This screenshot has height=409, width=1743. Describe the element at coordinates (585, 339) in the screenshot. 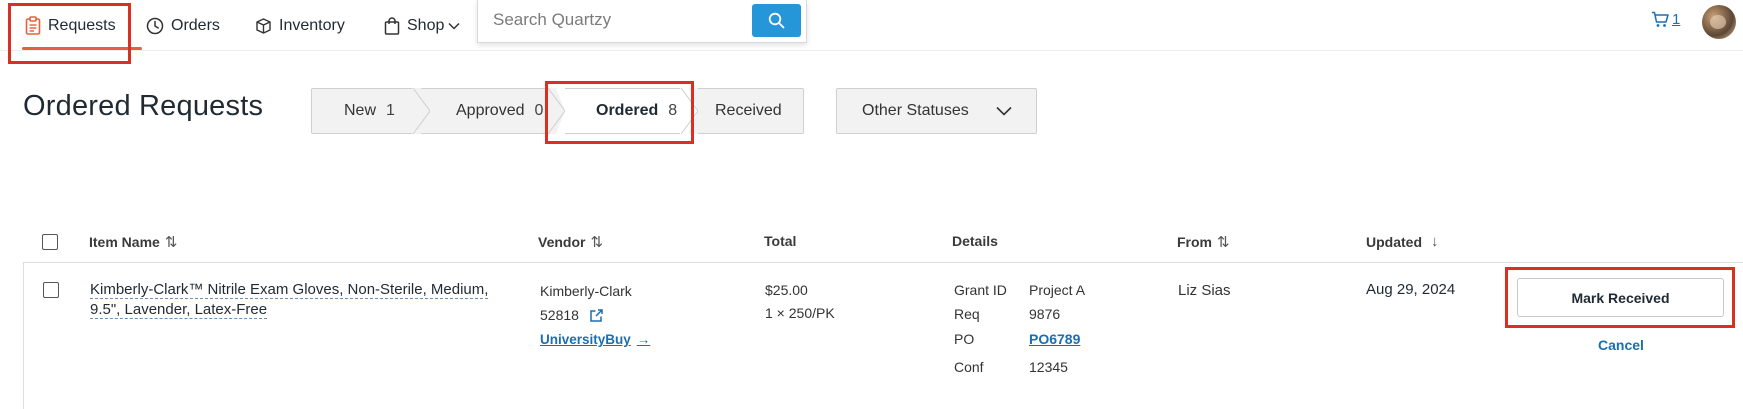

I see `vendor-source-text: UniversityBuy` at that location.